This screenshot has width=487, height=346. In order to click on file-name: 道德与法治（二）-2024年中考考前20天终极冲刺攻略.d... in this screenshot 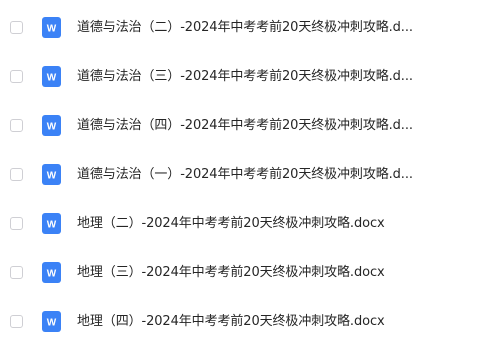, I will do `click(277, 28)`.